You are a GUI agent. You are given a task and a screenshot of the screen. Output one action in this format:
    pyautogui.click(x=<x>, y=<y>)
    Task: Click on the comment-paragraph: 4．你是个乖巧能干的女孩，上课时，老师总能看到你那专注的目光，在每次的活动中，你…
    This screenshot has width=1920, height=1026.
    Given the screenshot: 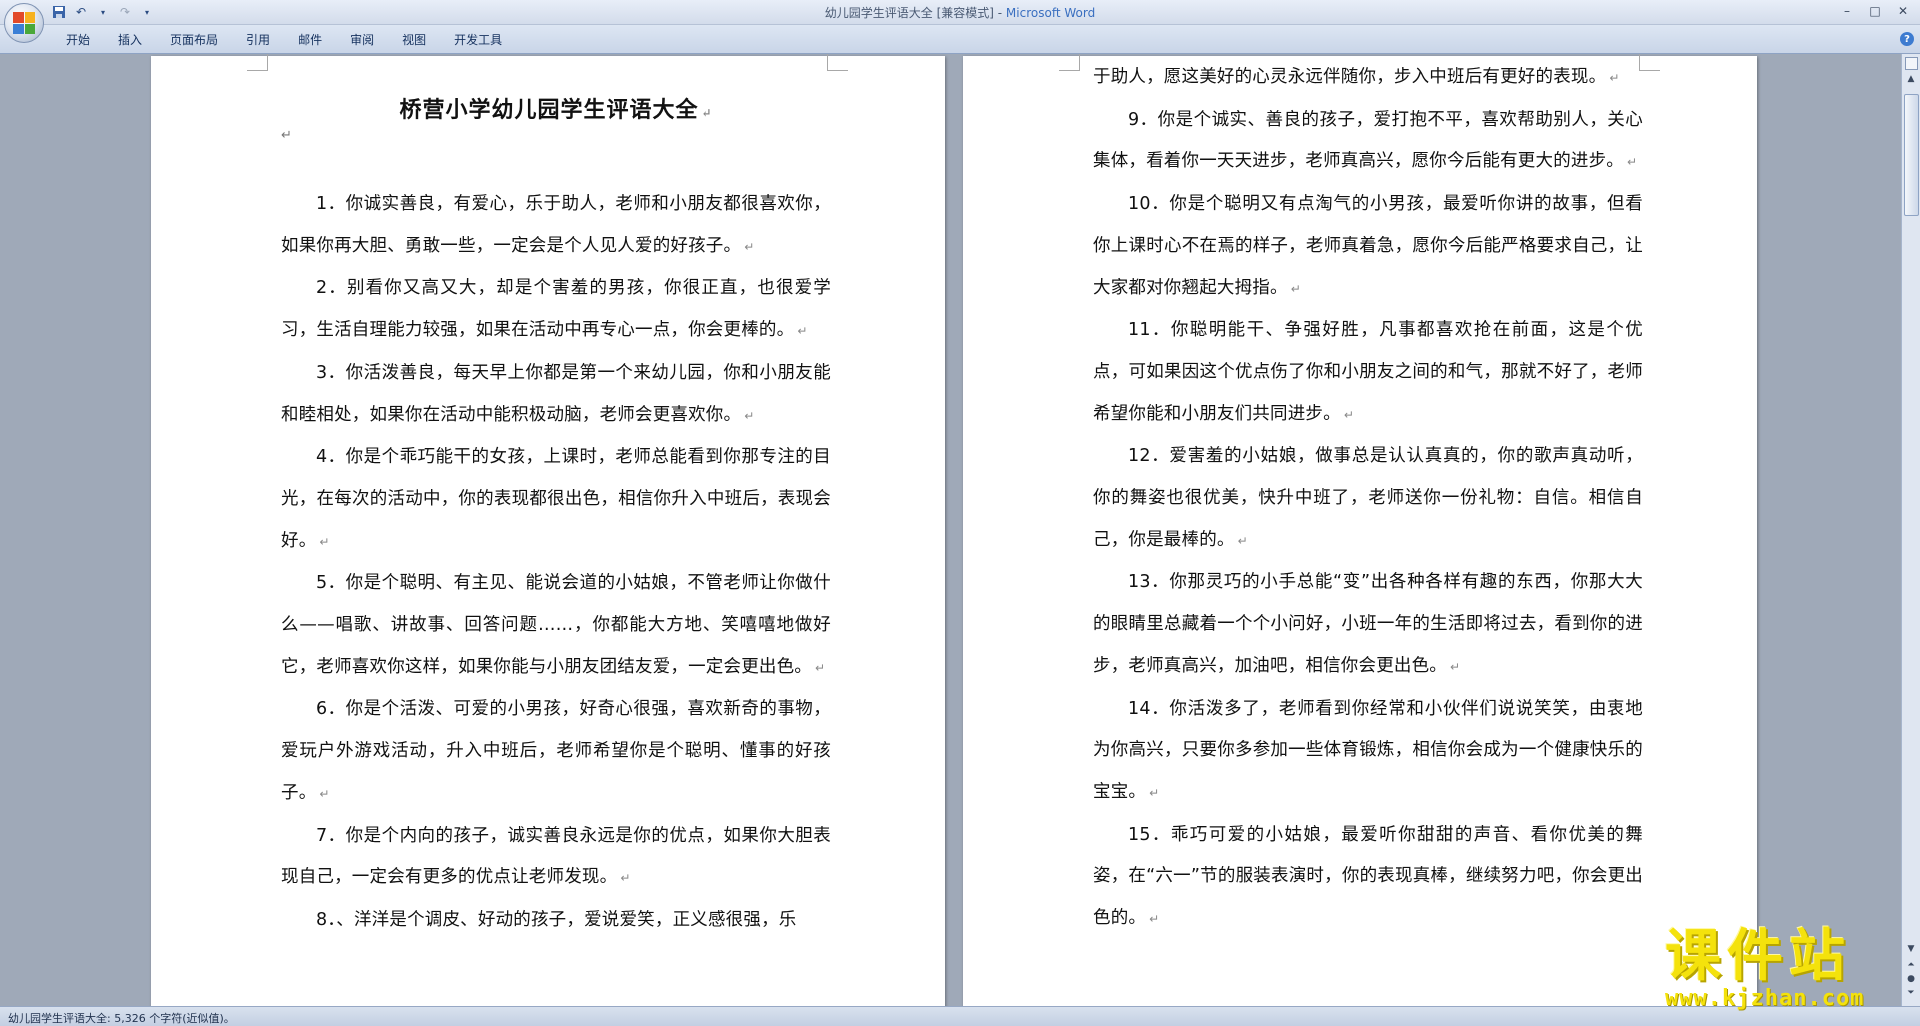 What is the action you would take?
    pyautogui.click(x=556, y=500)
    